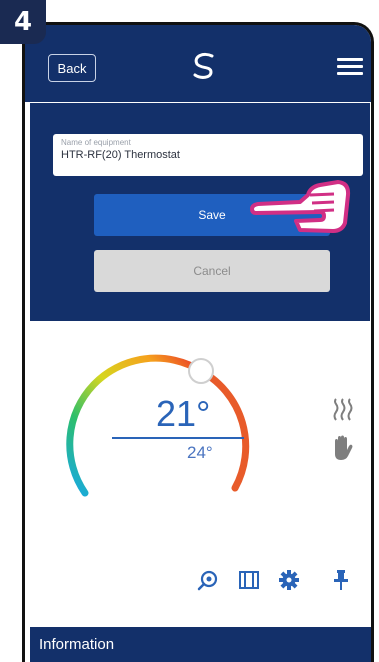  What do you see at coordinates (23, 22) in the screenshot?
I see `step-badge: 4` at bounding box center [23, 22].